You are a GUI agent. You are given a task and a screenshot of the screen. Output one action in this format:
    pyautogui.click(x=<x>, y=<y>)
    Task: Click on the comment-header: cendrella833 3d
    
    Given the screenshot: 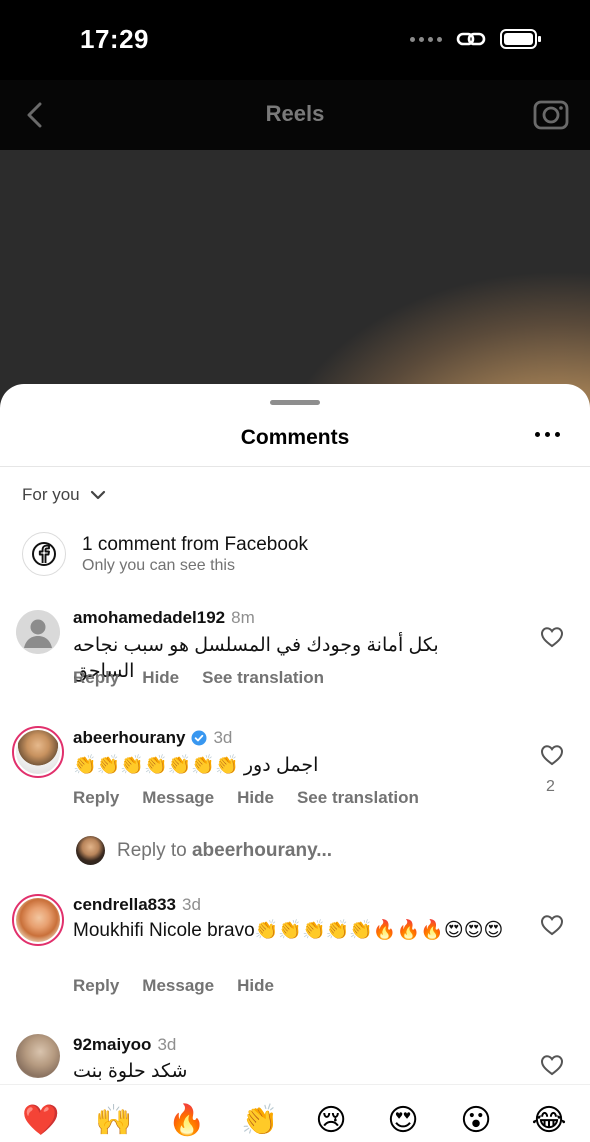 What is the action you would take?
    pyautogui.click(x=137, y=905)
    